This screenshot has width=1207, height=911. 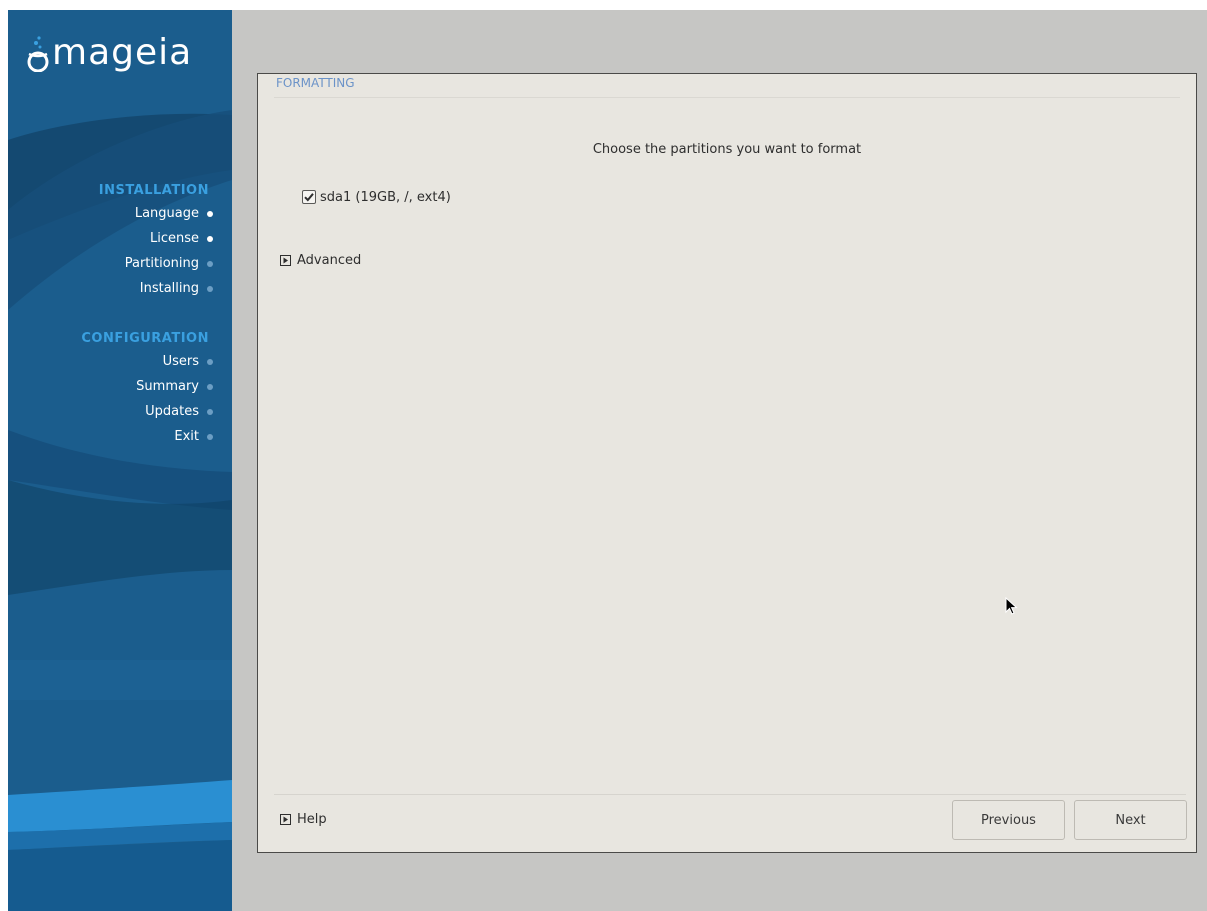 What do you see at coordinates (110, 361) in the screenshot?
I see `nav-item-users: Users` at bounding box center [110, 361].